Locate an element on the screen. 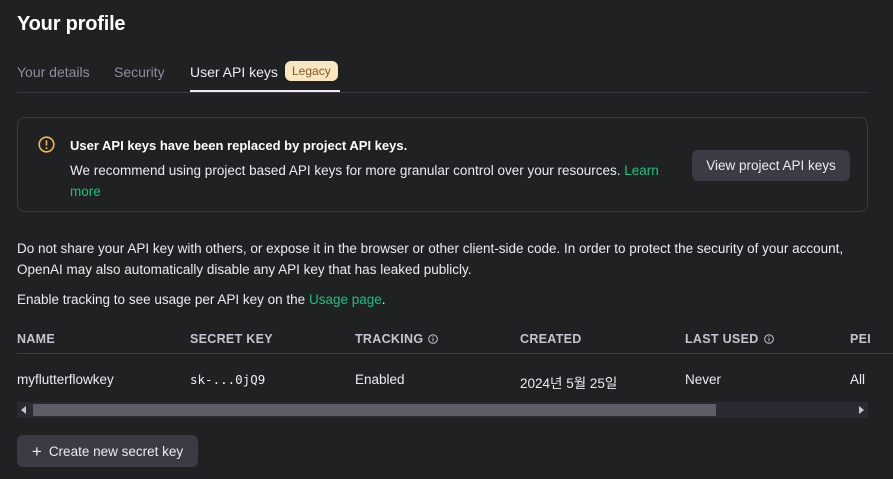 This screenshot has height=479, width=893. page-title: Your profile is located at coordinates (71, 24).